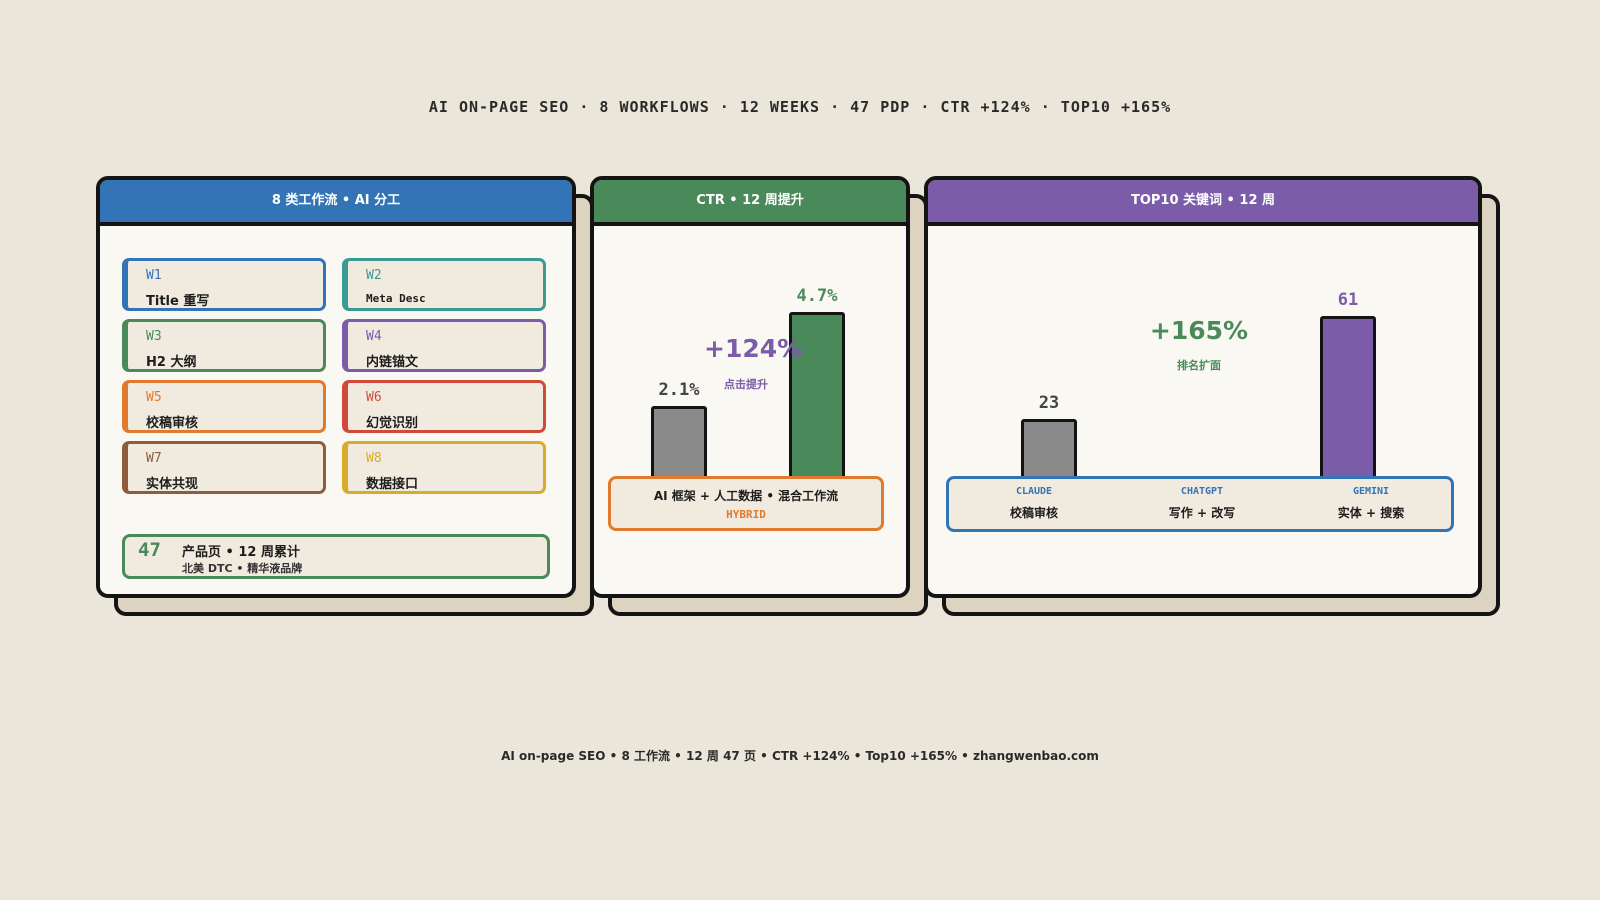  What do you see at coordinates (154, 458) in the screenshot?
I see `workflow-code: W7` at bounding box center [154, 458].